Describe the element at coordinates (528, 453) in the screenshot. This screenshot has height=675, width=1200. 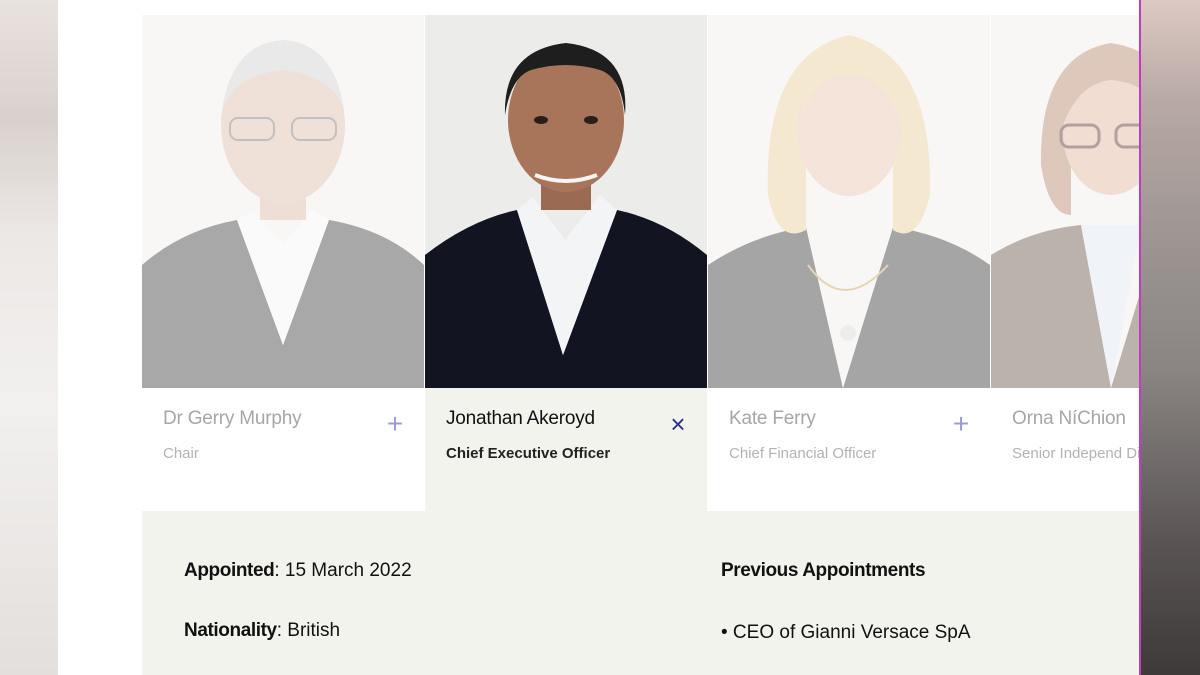
I see `member-role: Chief Executive Officer` at that location.